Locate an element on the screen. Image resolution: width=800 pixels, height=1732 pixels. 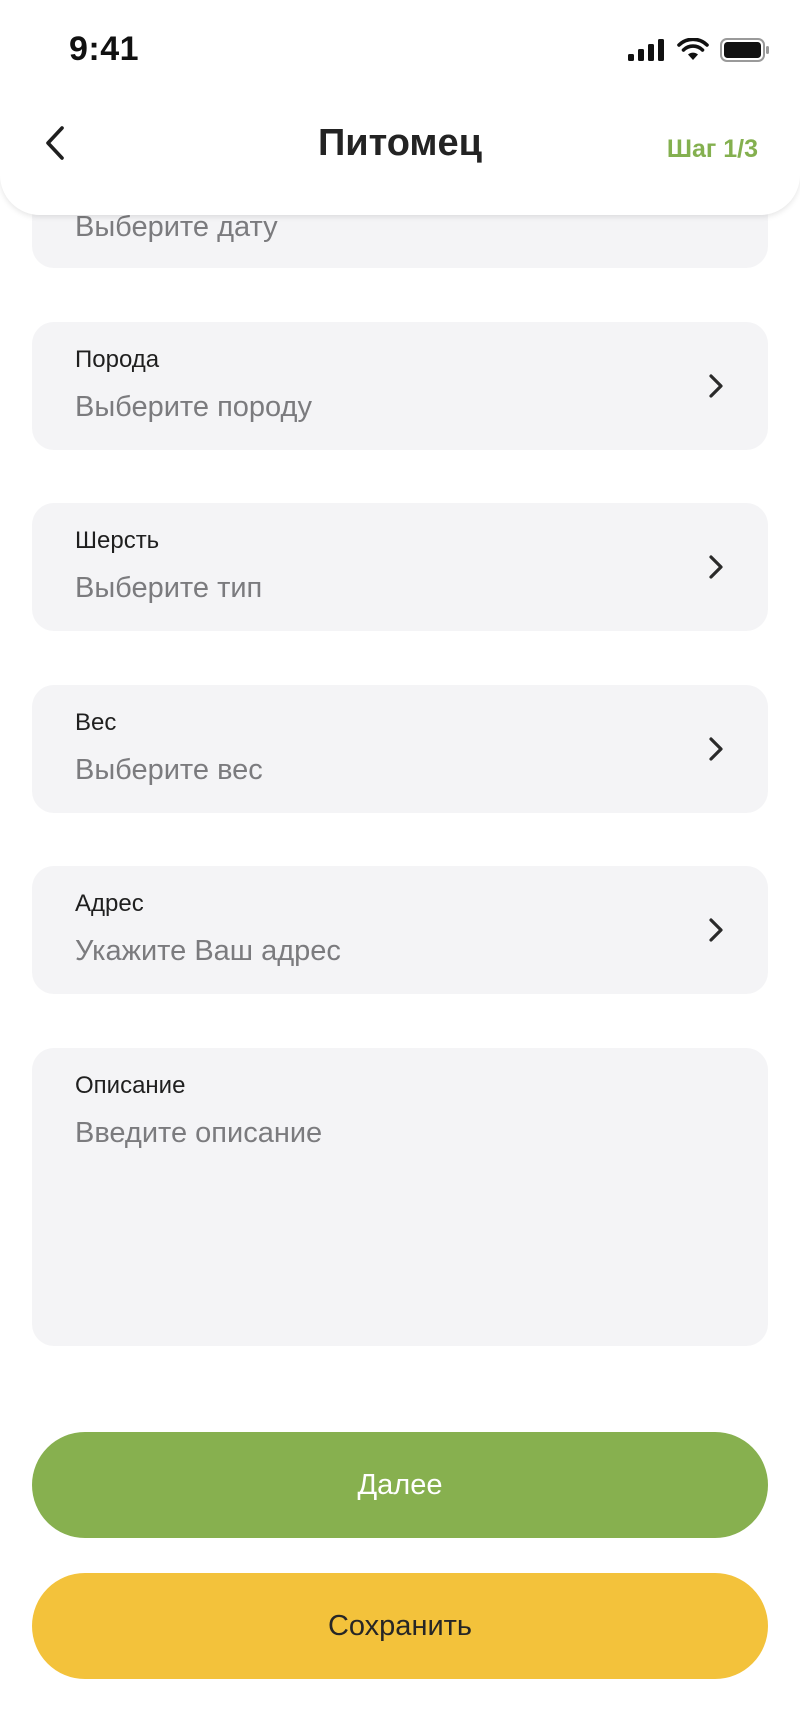
status-time: 9:41 is located at coordinates (104, 49).